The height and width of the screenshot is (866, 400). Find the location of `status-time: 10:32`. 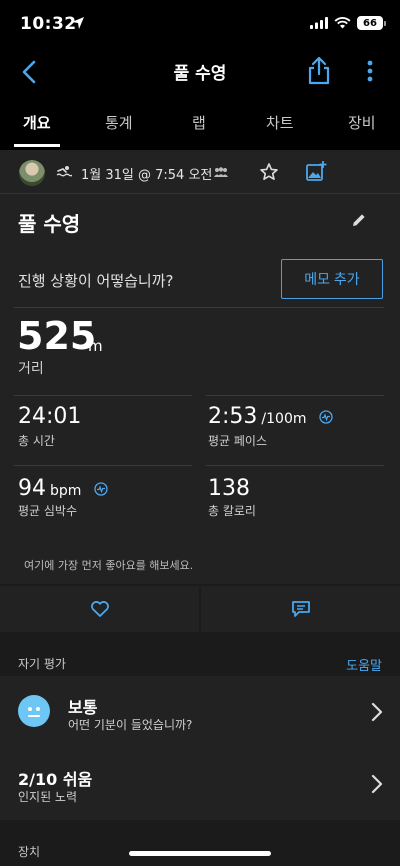

status-time: 10:32 is located at coordinates (48, 24).